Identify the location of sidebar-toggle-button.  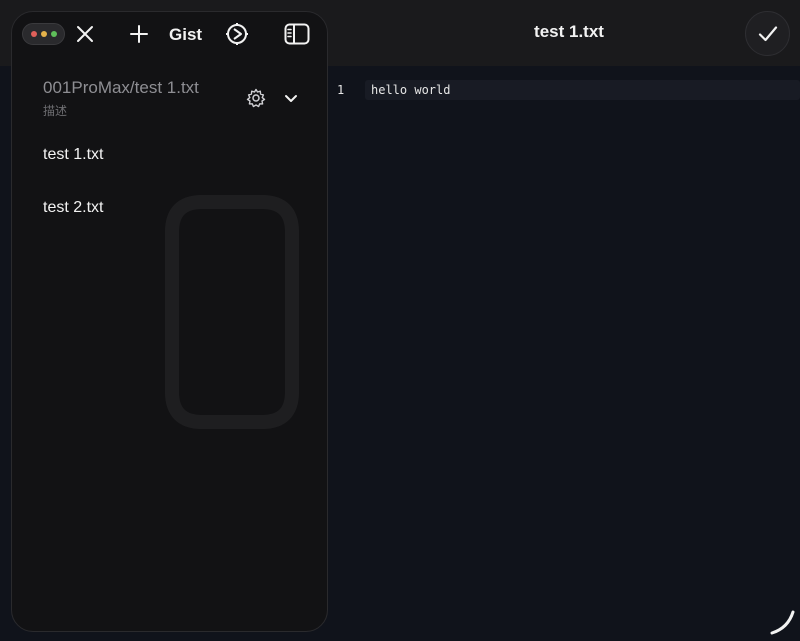
(297, 34).